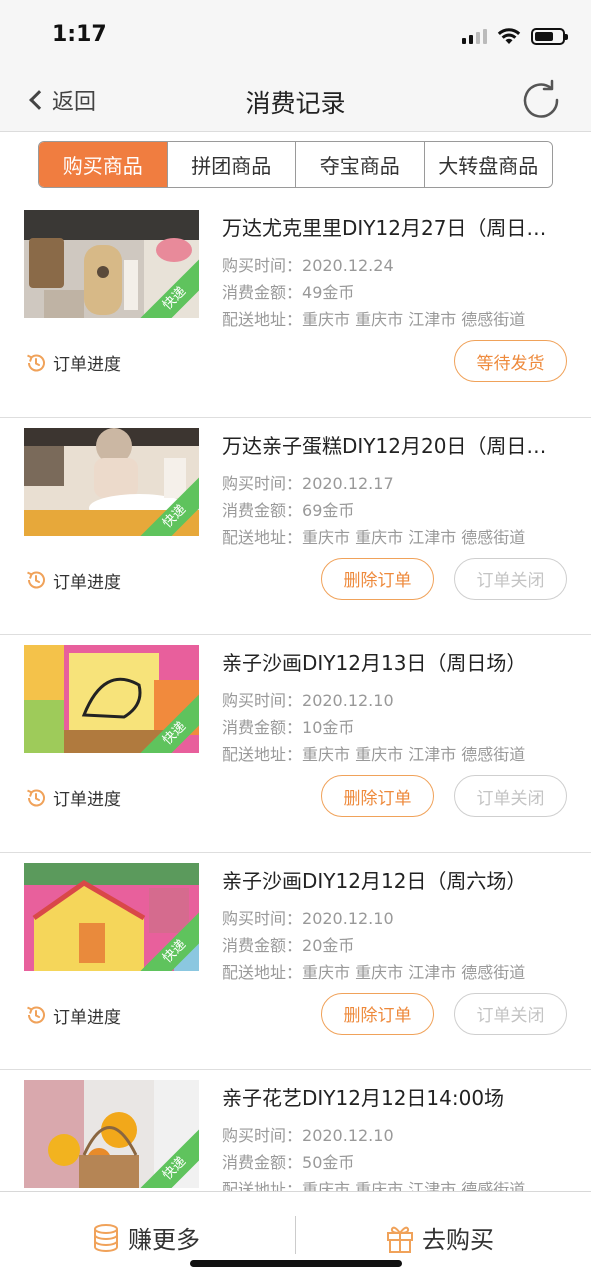 The height and width of the screenshot is (1279, 591). Describe the element at coordinates (308, 265) in the screenshot. I see `purchase-time: 购买时间：2020.12.24` at that location.